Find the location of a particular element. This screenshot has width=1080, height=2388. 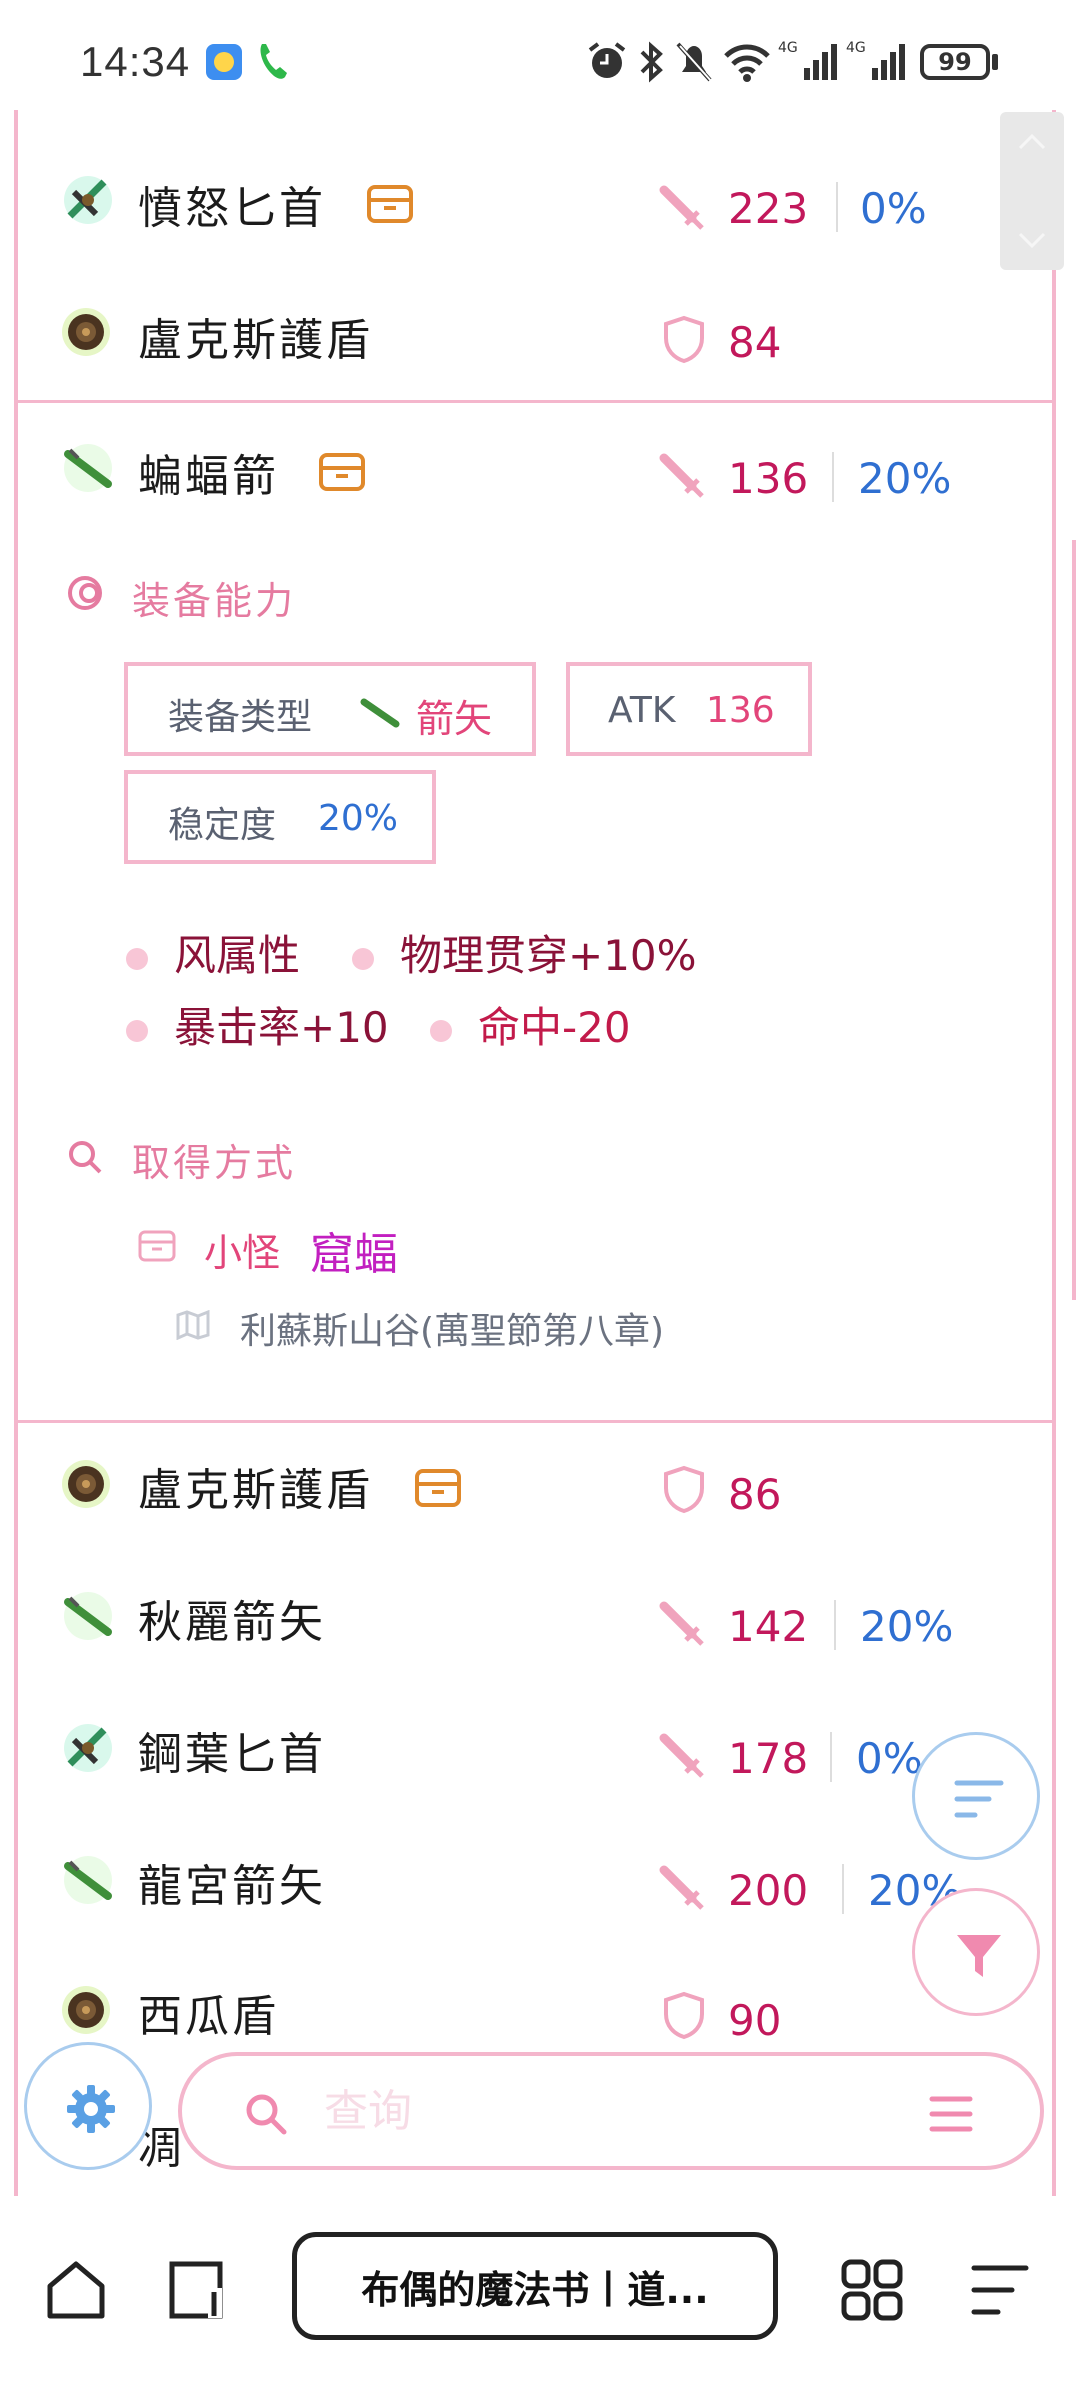

atk-value: 200 is located at coordinates (768, 1890).